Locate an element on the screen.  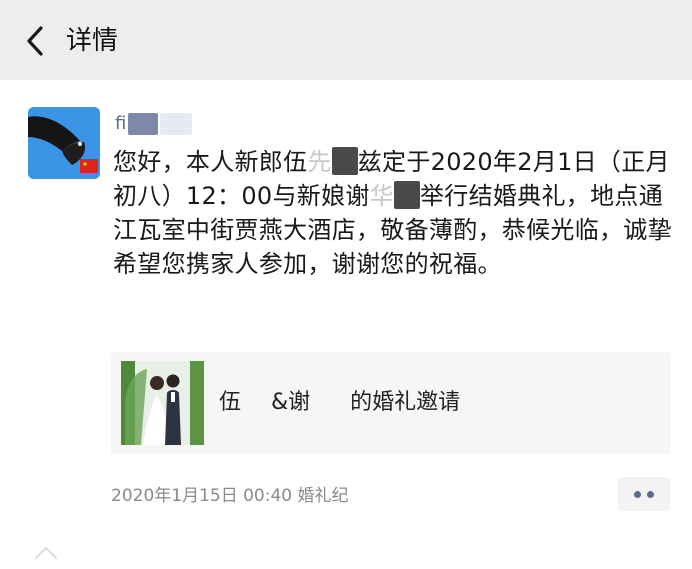
partial-arrow-icon is located at coordinates (46, 557).